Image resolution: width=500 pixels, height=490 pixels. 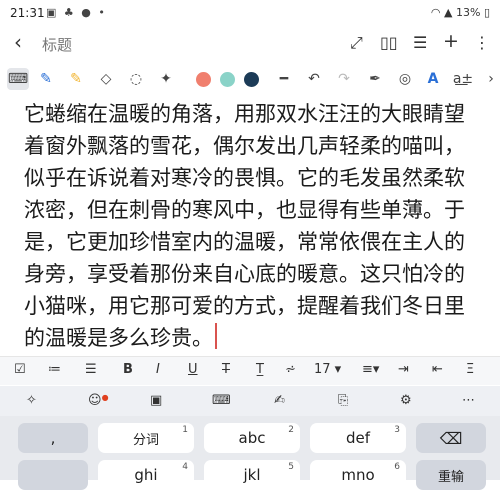 I want to click on book-view-icon: ▯▯, so click(x=389, y=42).